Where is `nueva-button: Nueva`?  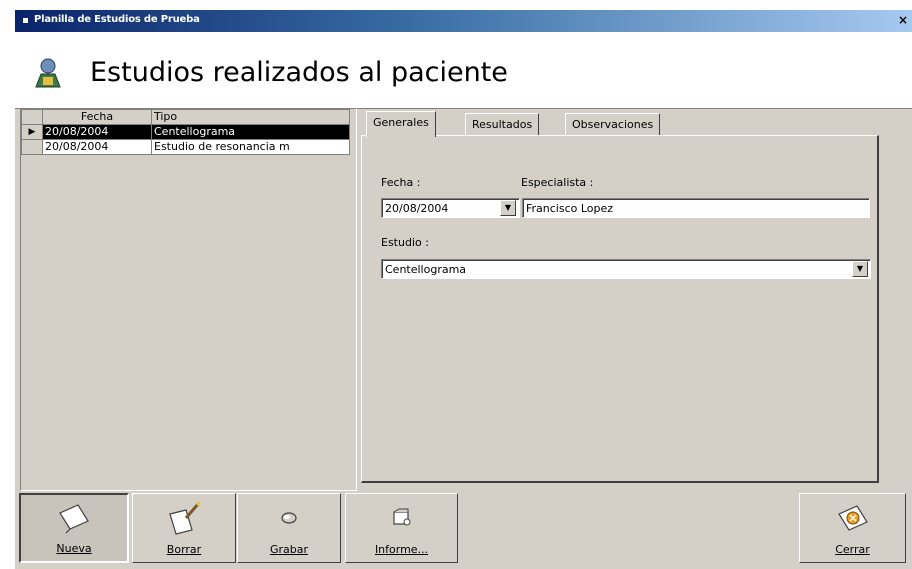
nueva-button: Nueva is located at coordinates (74, 528).